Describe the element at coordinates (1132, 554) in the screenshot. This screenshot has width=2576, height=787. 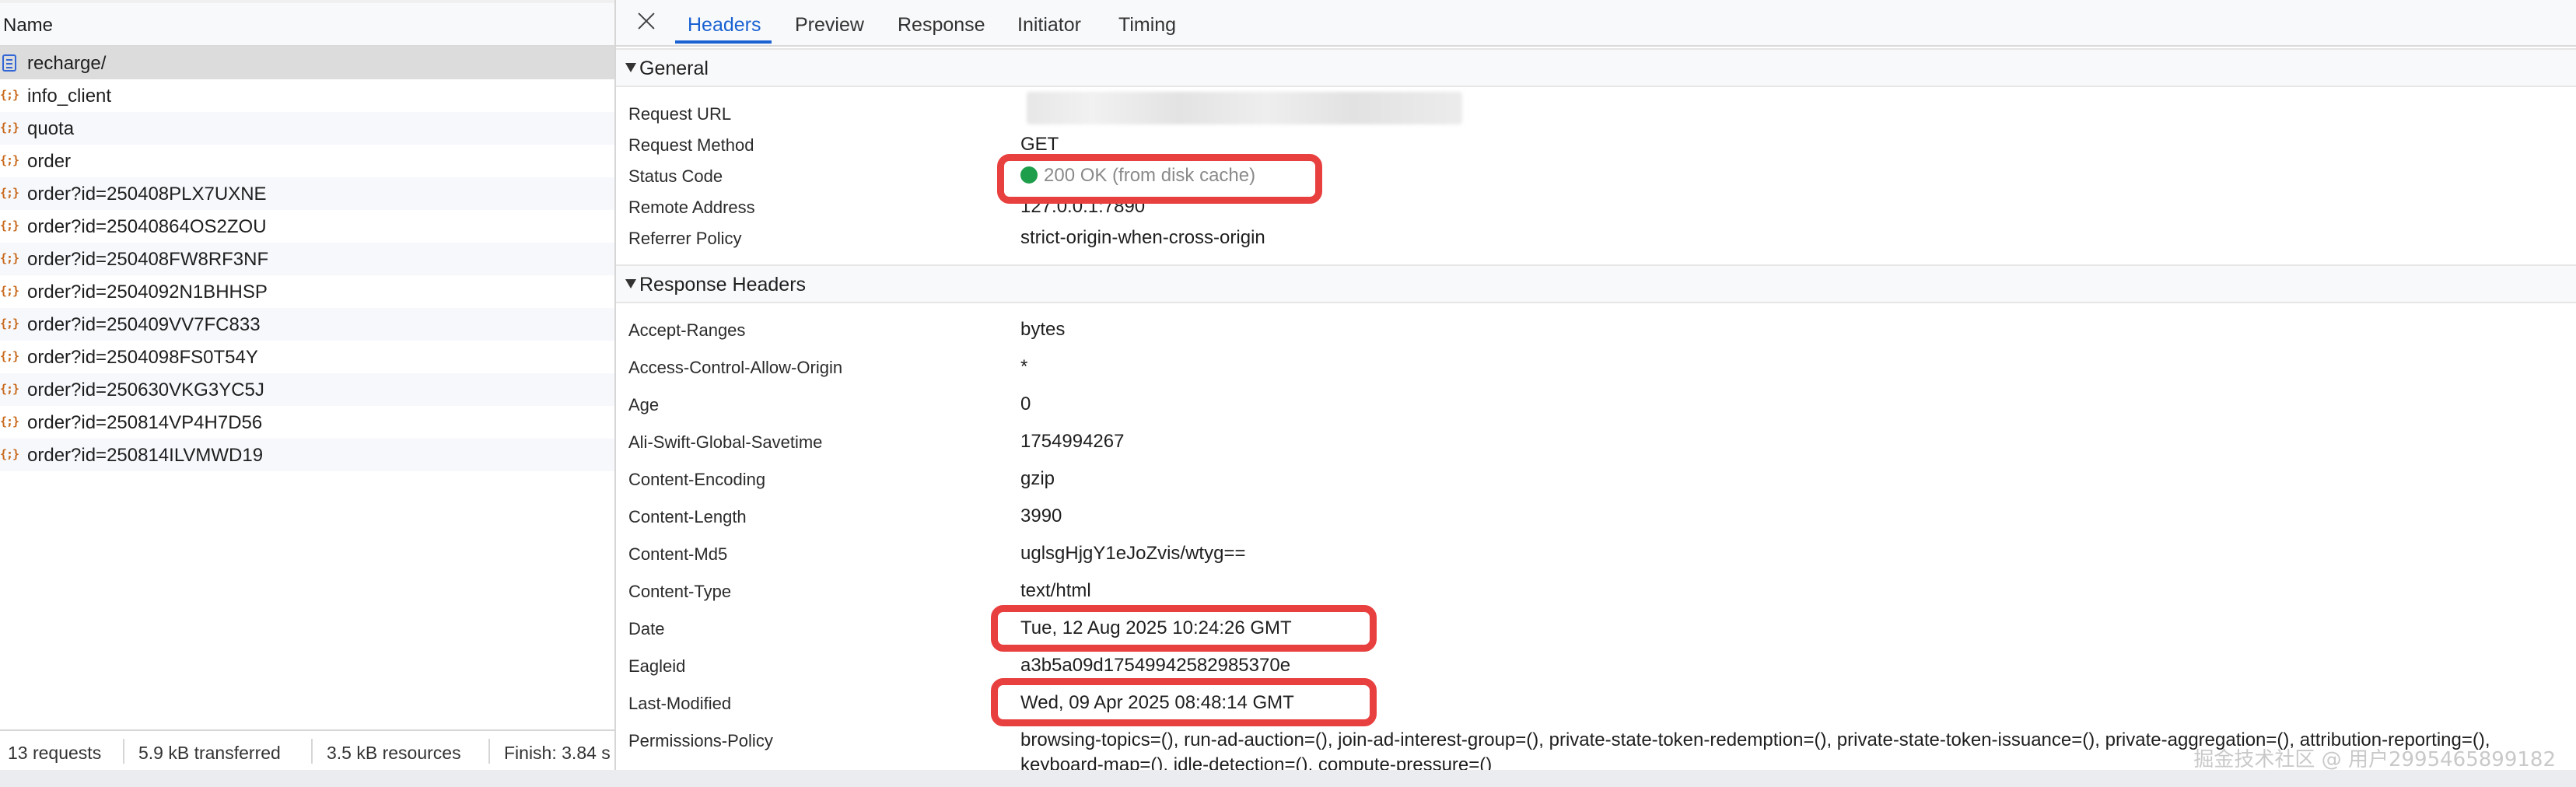
I see `header-value: uglsgHjgY1eJoZvis/wtyg==` at that location.